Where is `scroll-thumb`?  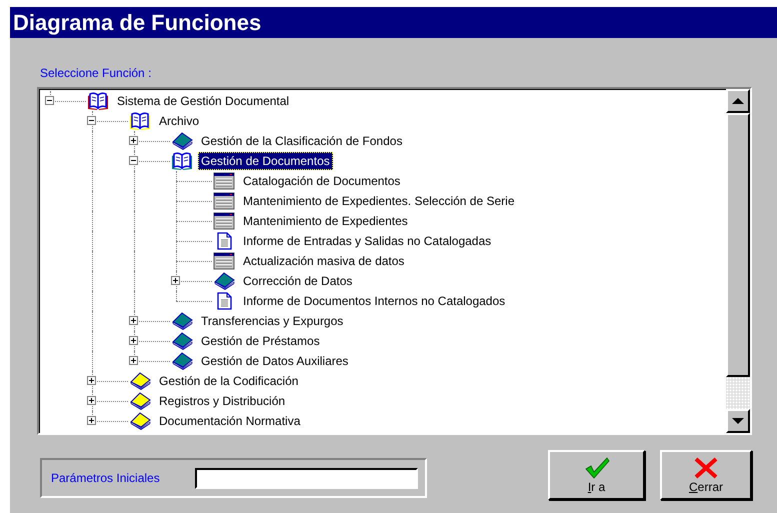 scroll-thumb is located at coordinates (738, 245).